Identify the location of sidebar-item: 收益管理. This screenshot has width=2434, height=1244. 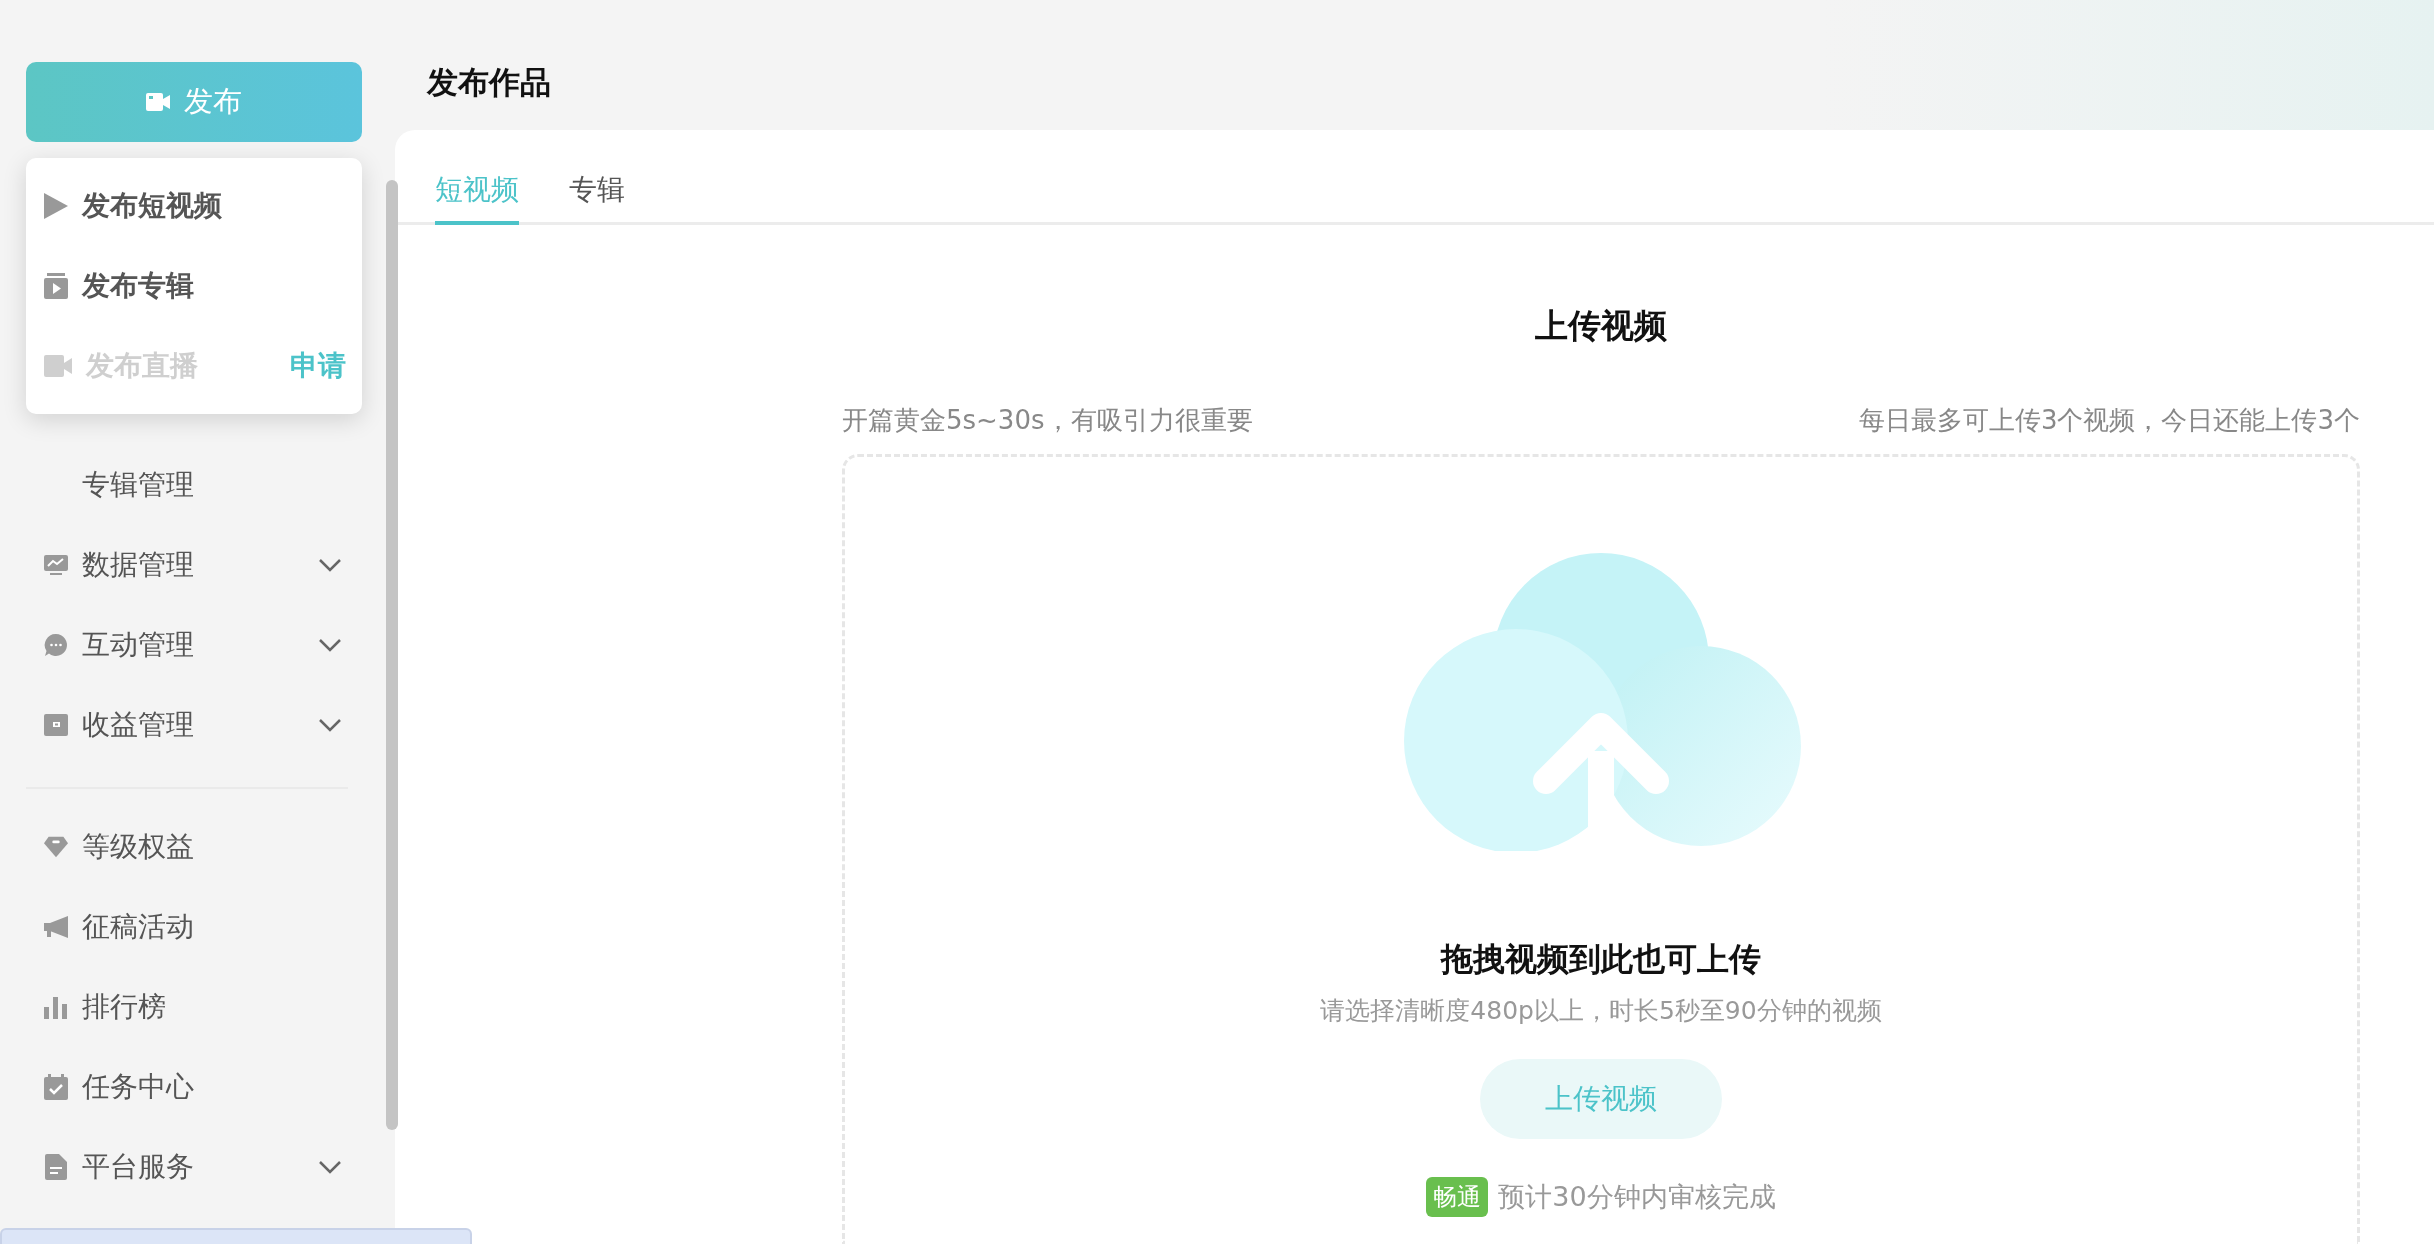
(186, 725).